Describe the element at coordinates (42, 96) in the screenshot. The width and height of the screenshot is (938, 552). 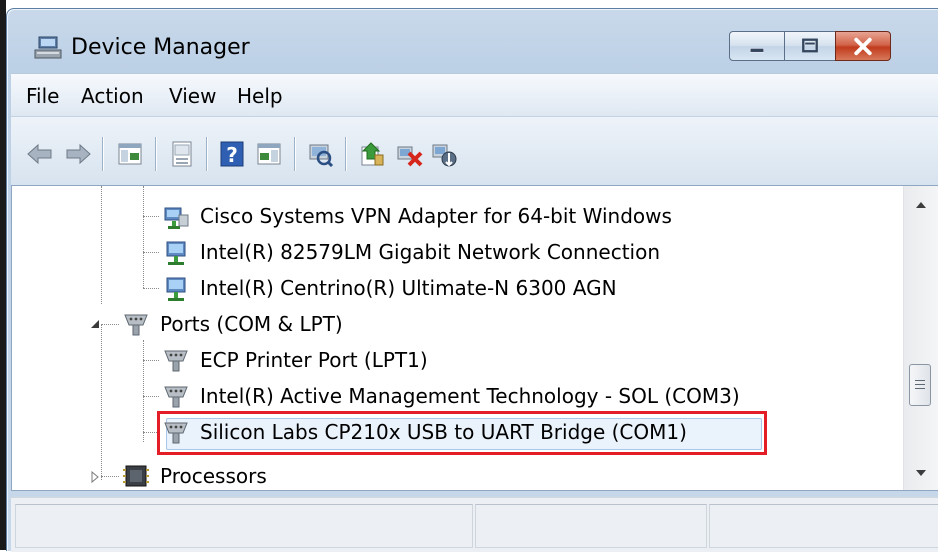
I see `menu-file: File` at that location.